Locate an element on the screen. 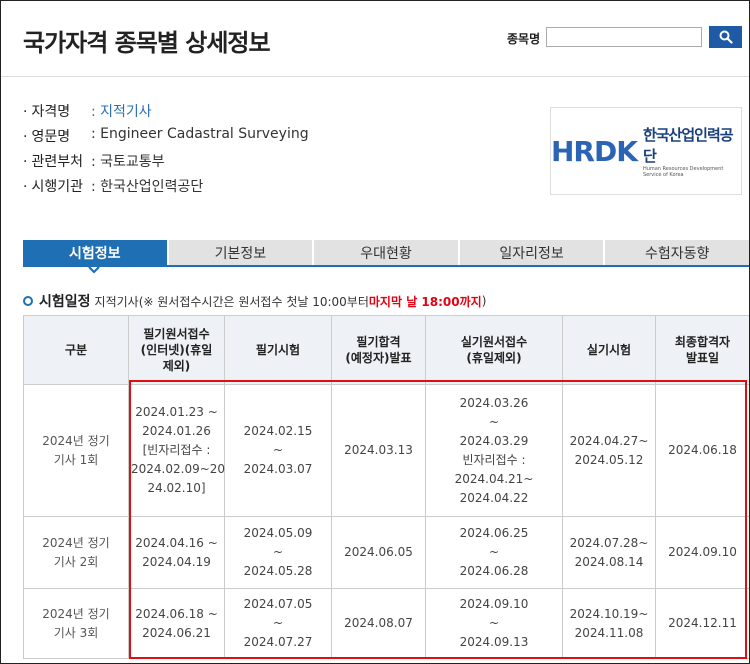  section-subject: 지적기사 is located at coordinates (116, 301).